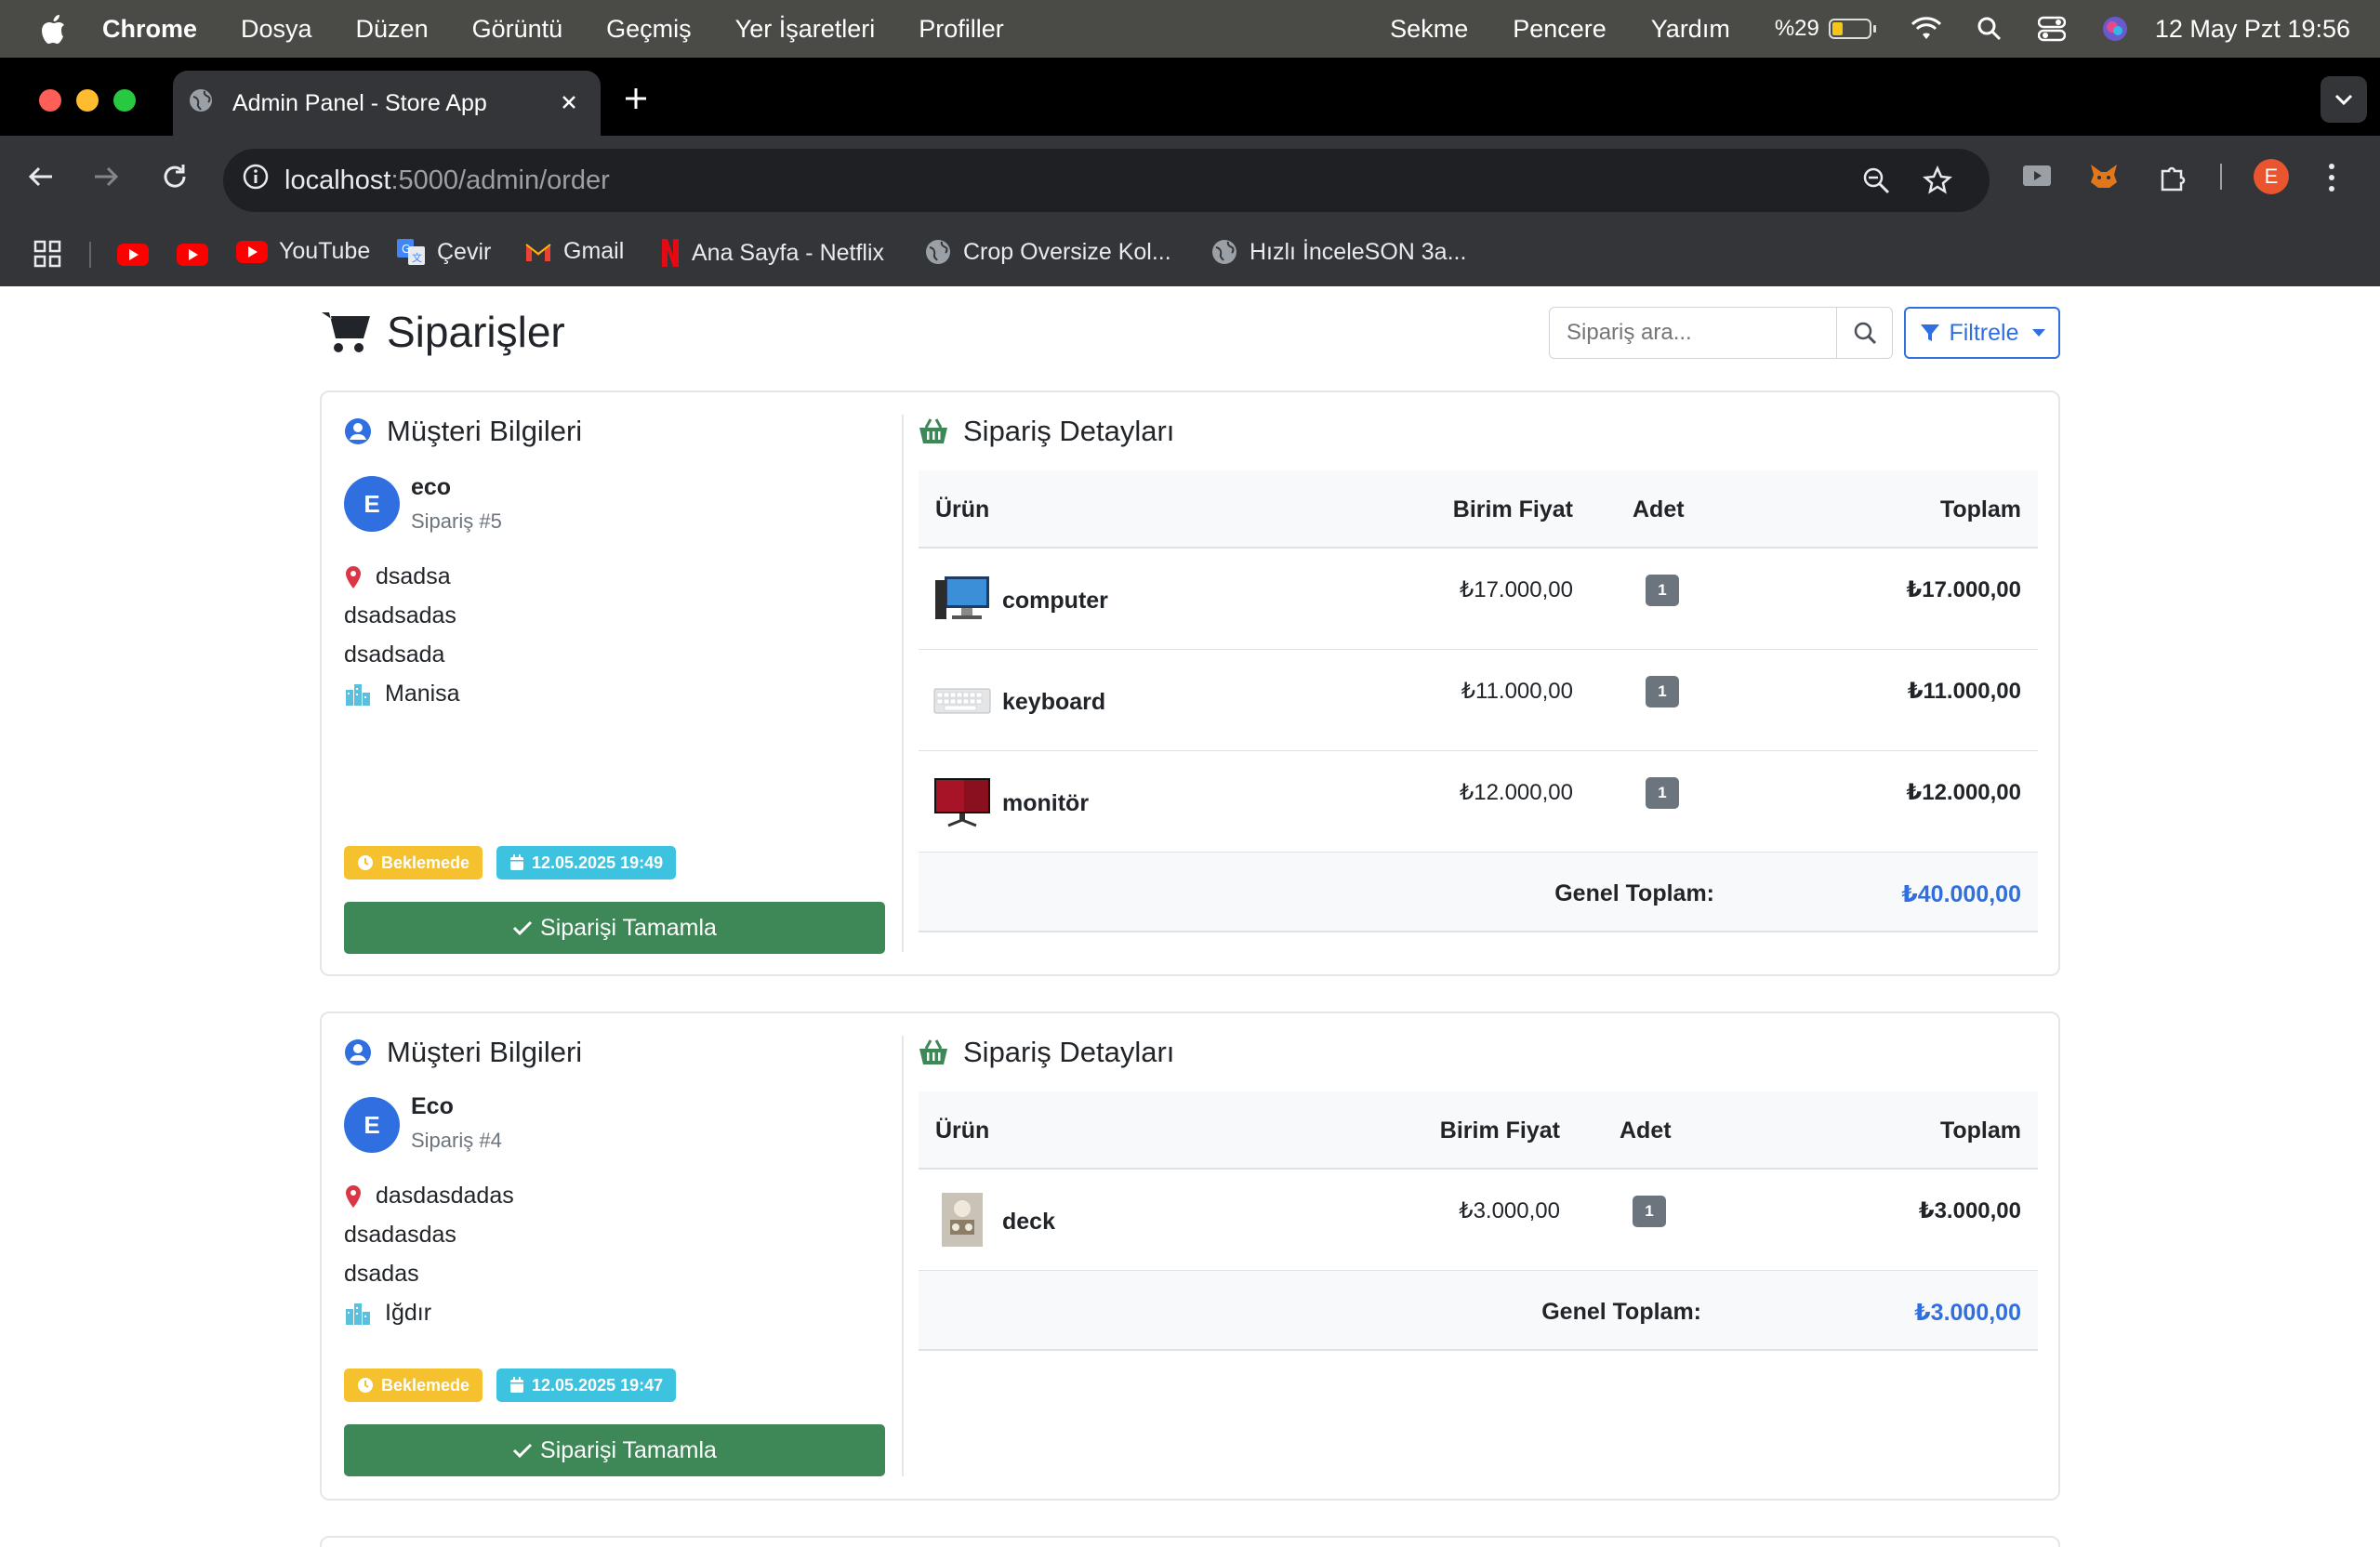 The image size is (2380, 1547). What do you see at coordinates (1865, 333) in the screenshot?
I see `order-search-button` at bounding box center [1865, 333].